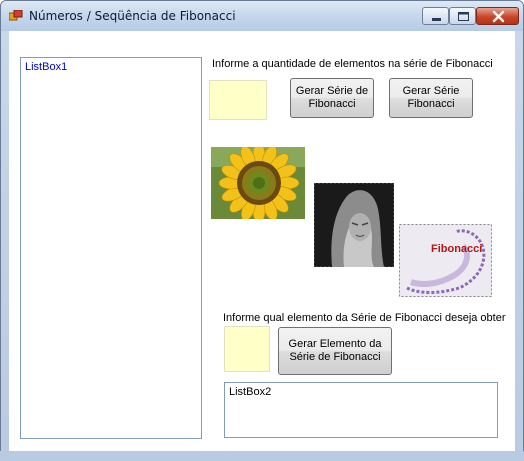  What do you see at coordinates (361, 410) in the screenshot?
I see `listbox-2: ListBox2` at bounding box center [361, 410].